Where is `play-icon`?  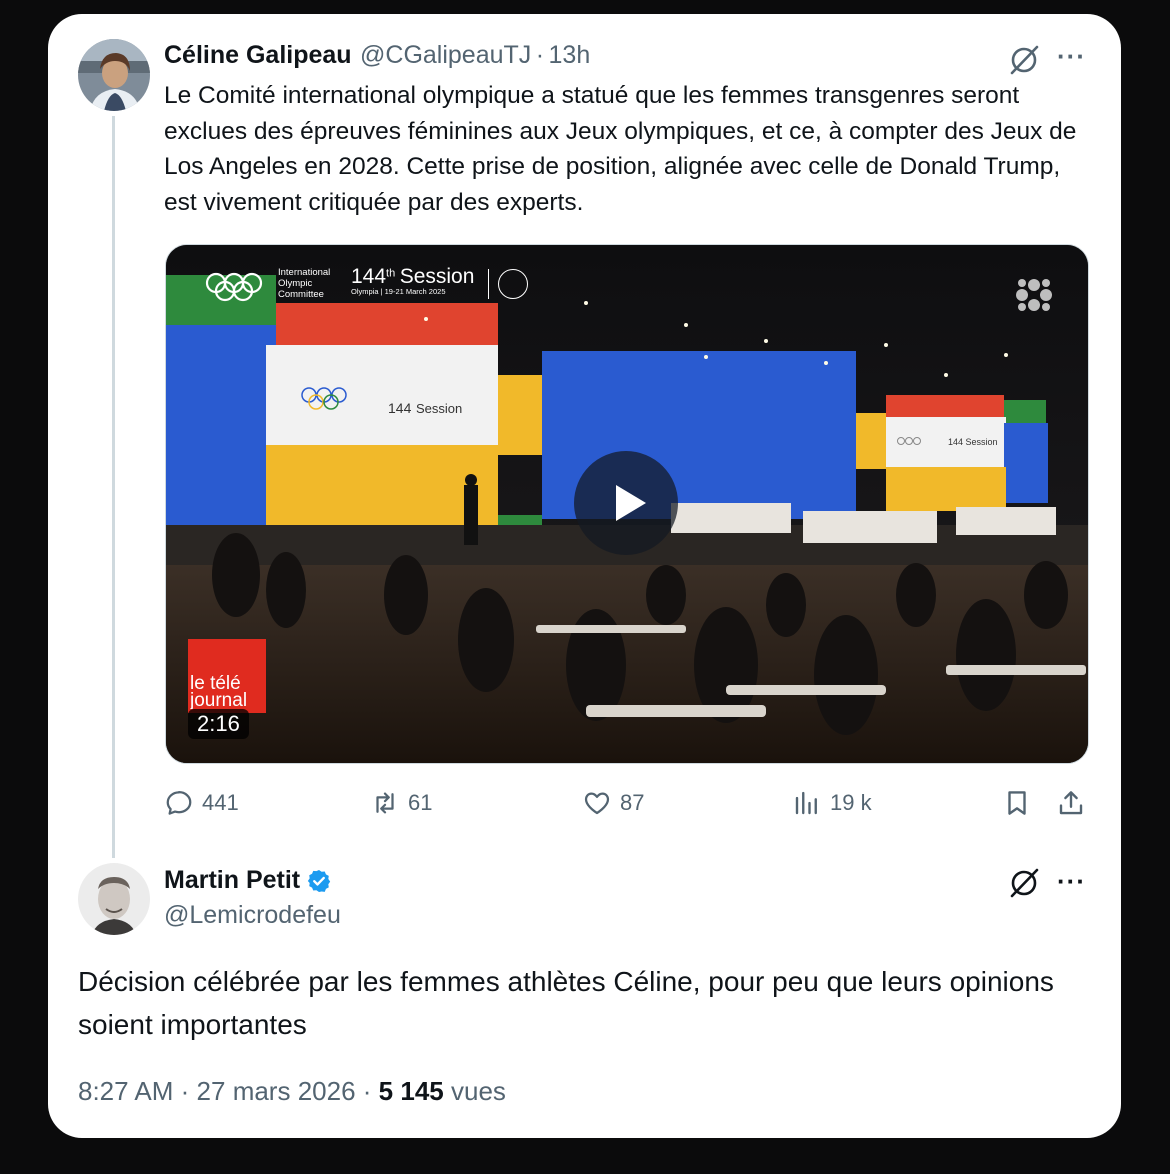
play-icon is located at coordinates (631, 503).